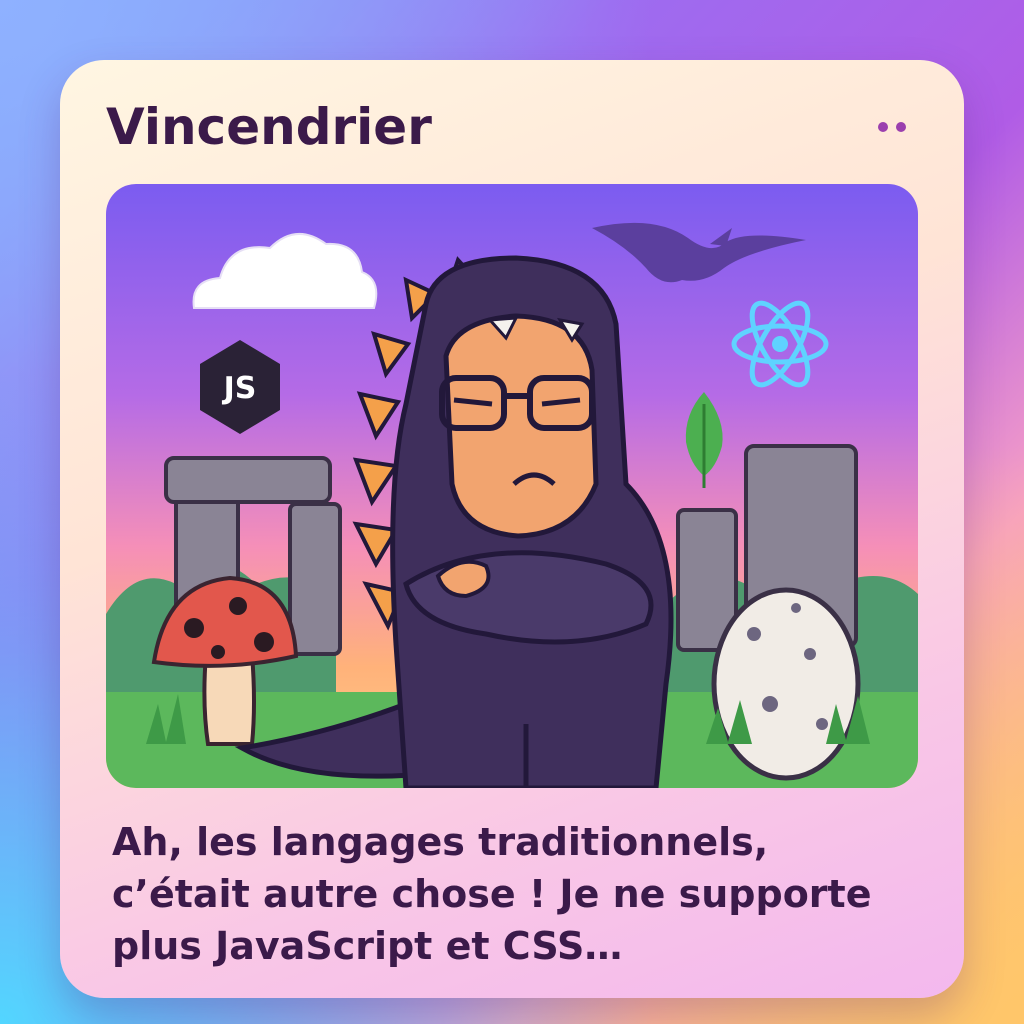 This screenshot has width=1024, height=1024. I want to click on more-options-icon, so click(892, 127).